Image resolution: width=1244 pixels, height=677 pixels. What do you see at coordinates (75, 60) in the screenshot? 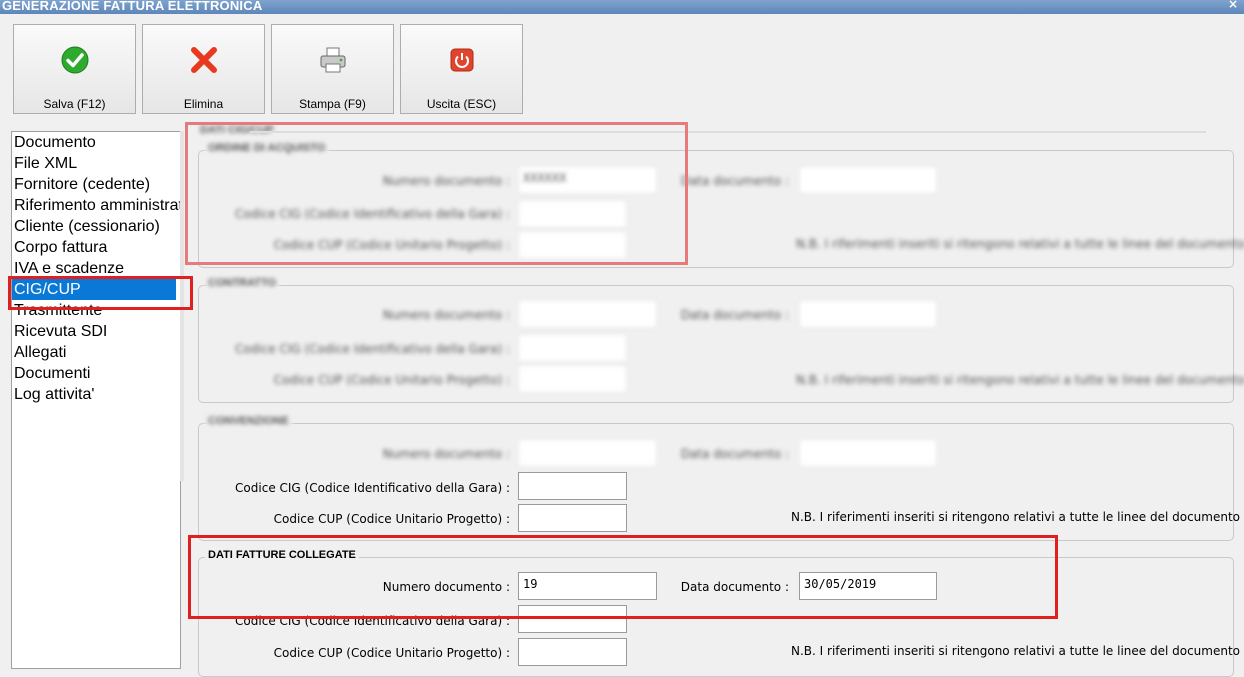
I see `check-circle-icon` at bounding box center [75, 60].